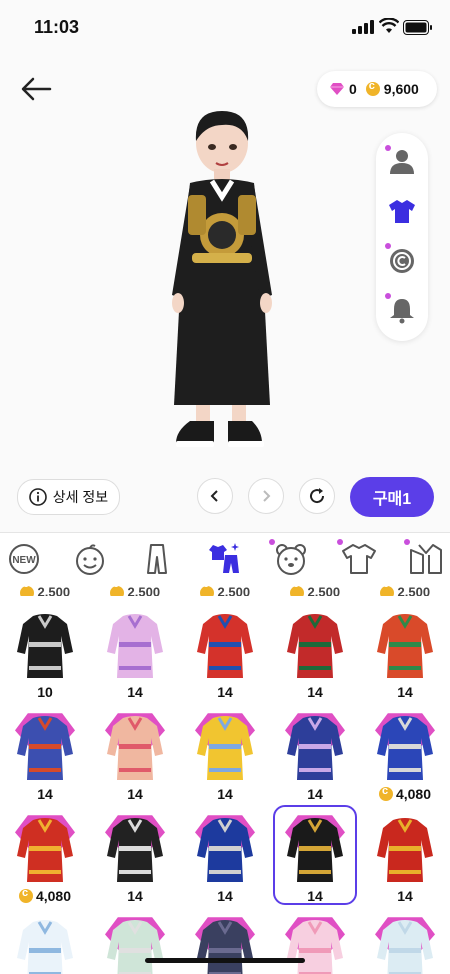  I want to click on currency-balance: 0 9,600, so click(377, 89).